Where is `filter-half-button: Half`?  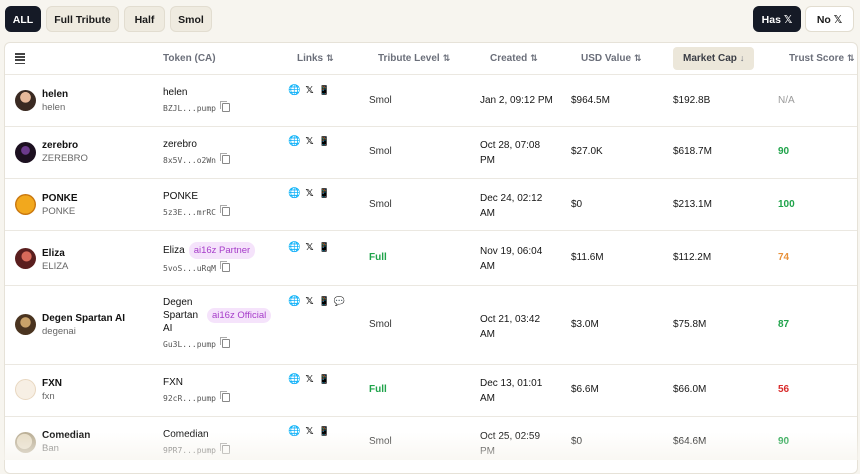 filter-half-button: Half is located at coordinates (144, 19).